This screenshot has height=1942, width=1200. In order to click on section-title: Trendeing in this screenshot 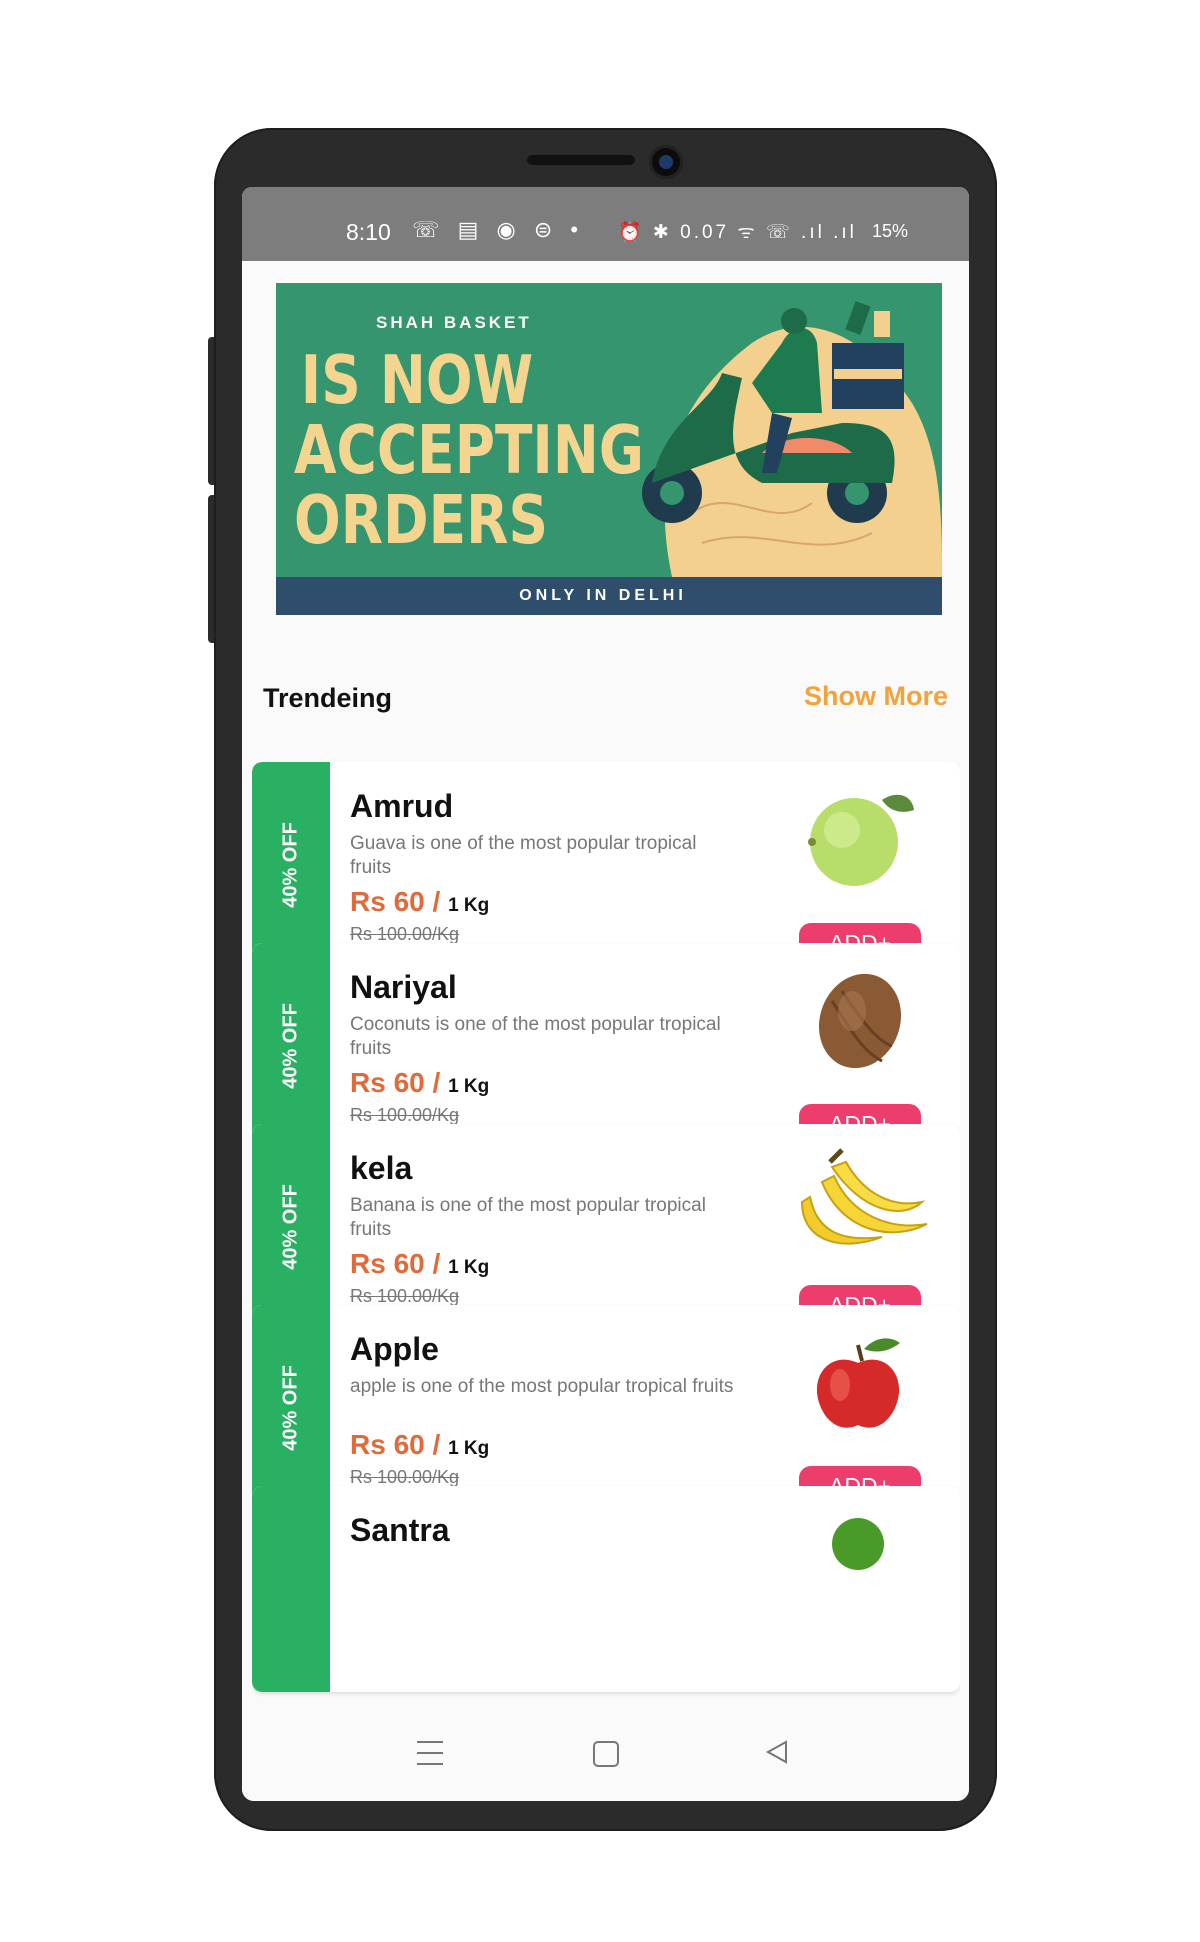, I will do `click(328, 698)`.